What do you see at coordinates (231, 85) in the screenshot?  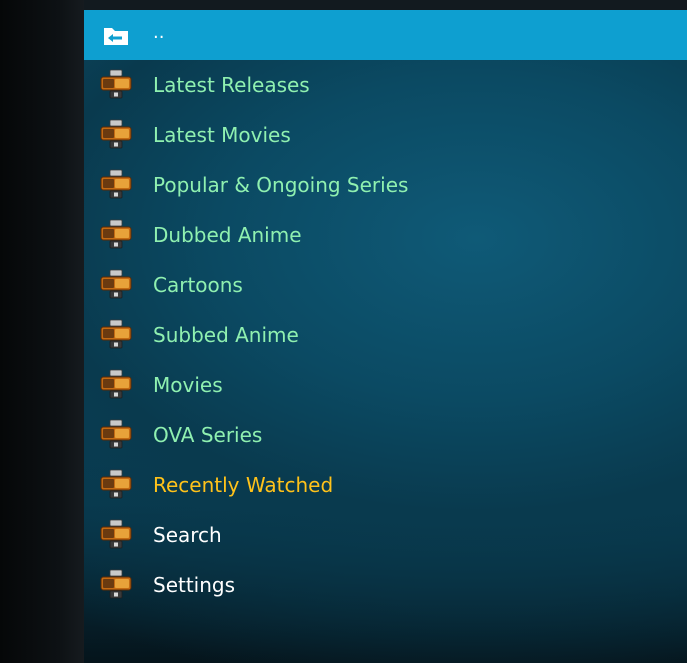 I see `list-item-label: Latest Releases` at bounding box center [231, 85].